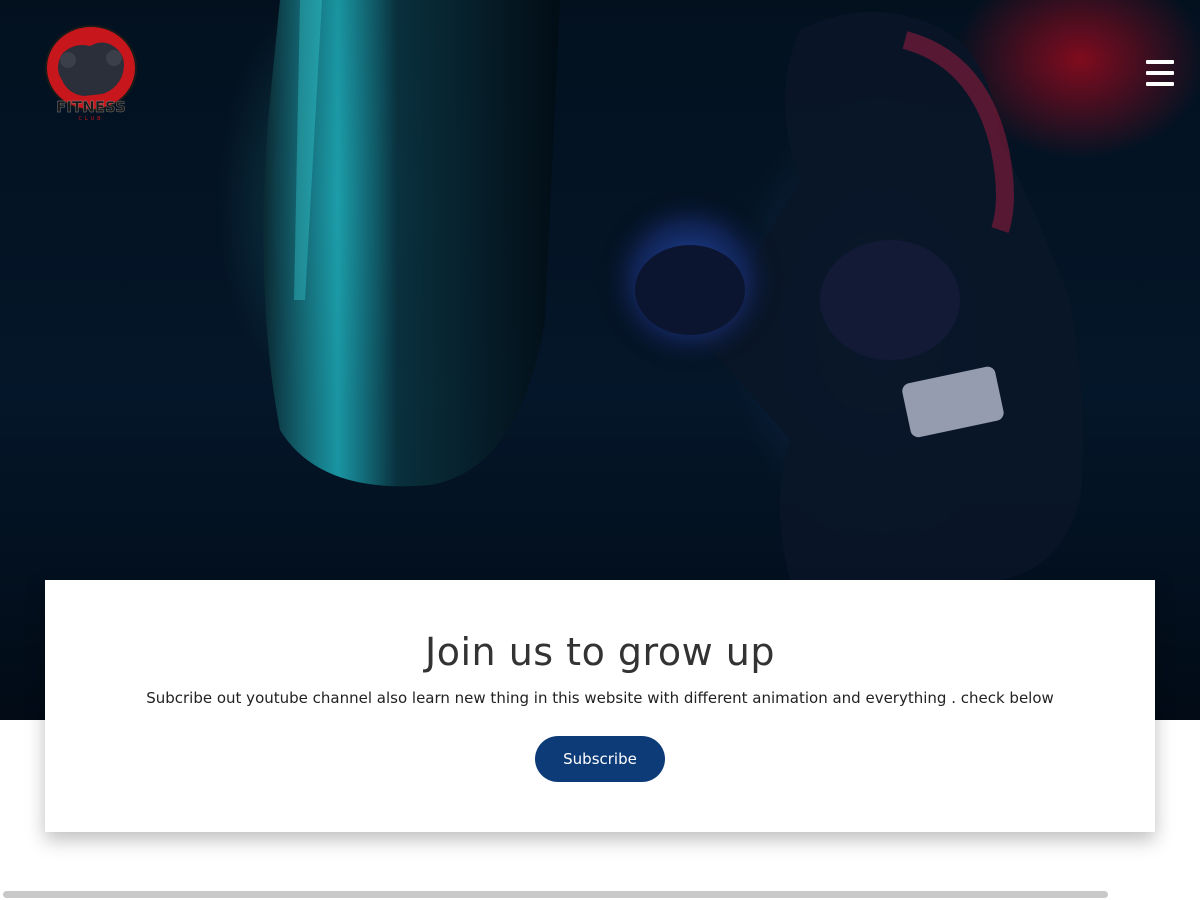 The height and width of the screenshot is (900, 1200). Describe the element at coordinates (555, 894) in the screenshot. I see `scrollbar-thumb` at that location.